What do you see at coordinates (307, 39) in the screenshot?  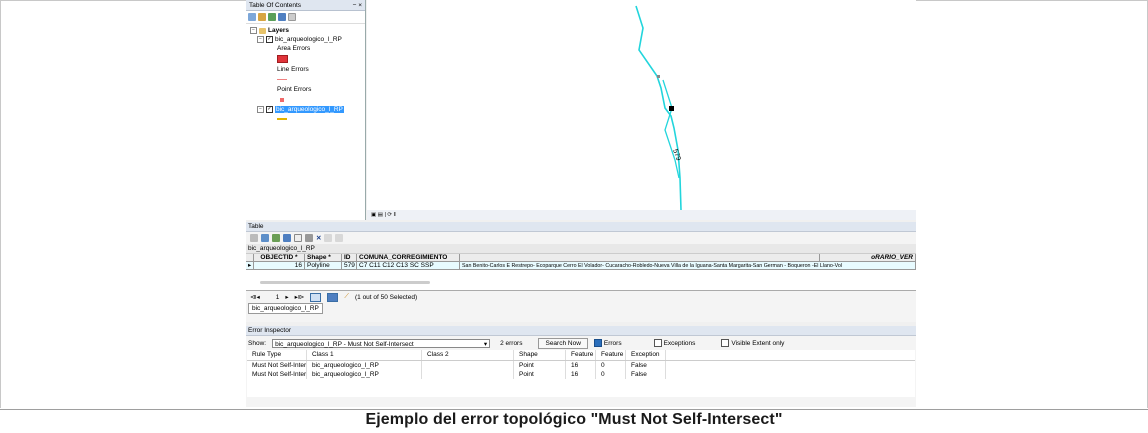 I see `layer1-node: − ✓ bic_arqueologico_l_RP` at bounding box center [307, 39].